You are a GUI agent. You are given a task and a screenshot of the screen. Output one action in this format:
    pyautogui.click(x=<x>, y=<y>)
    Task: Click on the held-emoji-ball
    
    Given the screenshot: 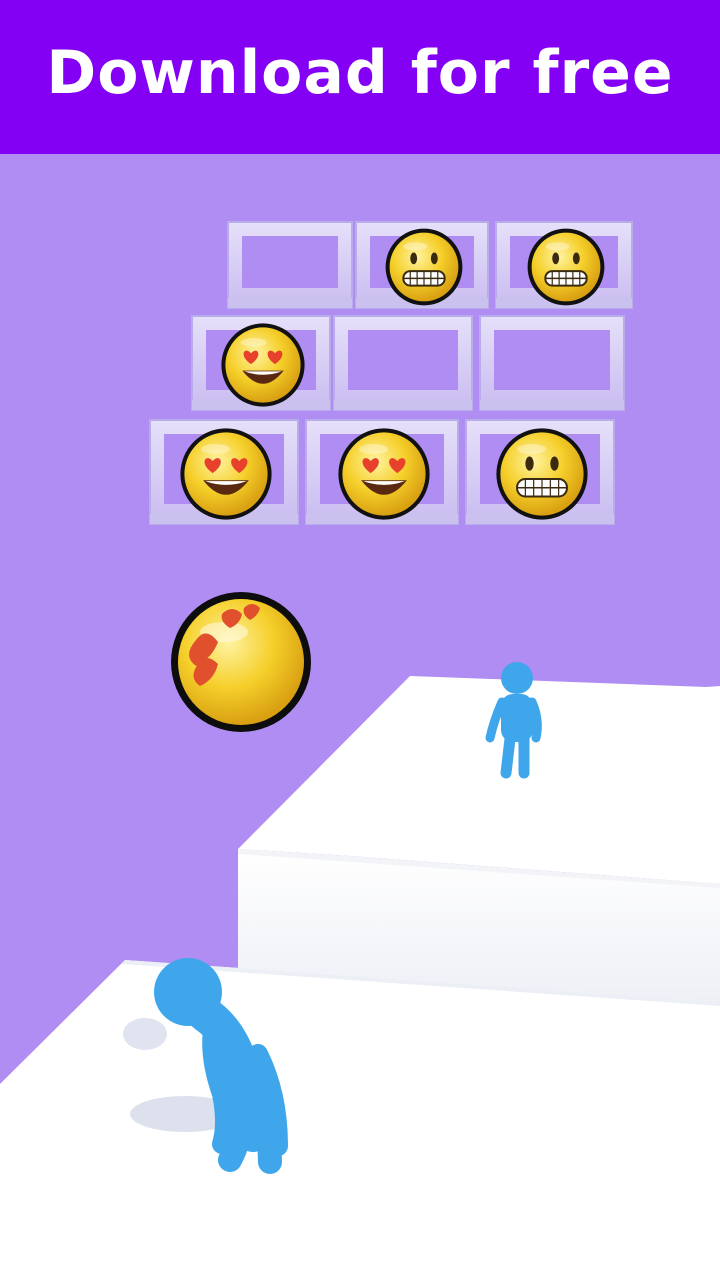 What is the action you would take?
    pyautogui.click(x=241, y=662)
    